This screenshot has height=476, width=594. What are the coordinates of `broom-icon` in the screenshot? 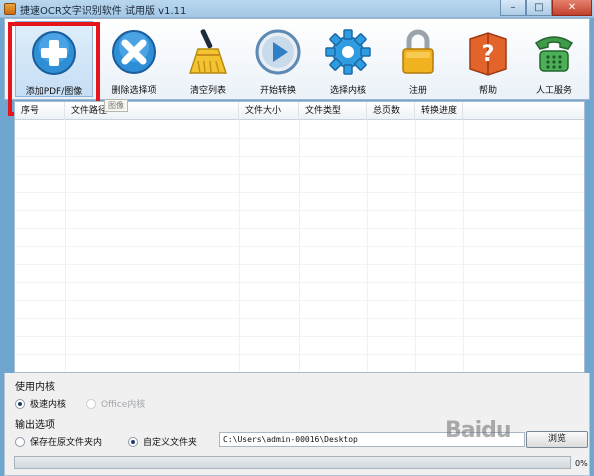 It's located at (208, 51).